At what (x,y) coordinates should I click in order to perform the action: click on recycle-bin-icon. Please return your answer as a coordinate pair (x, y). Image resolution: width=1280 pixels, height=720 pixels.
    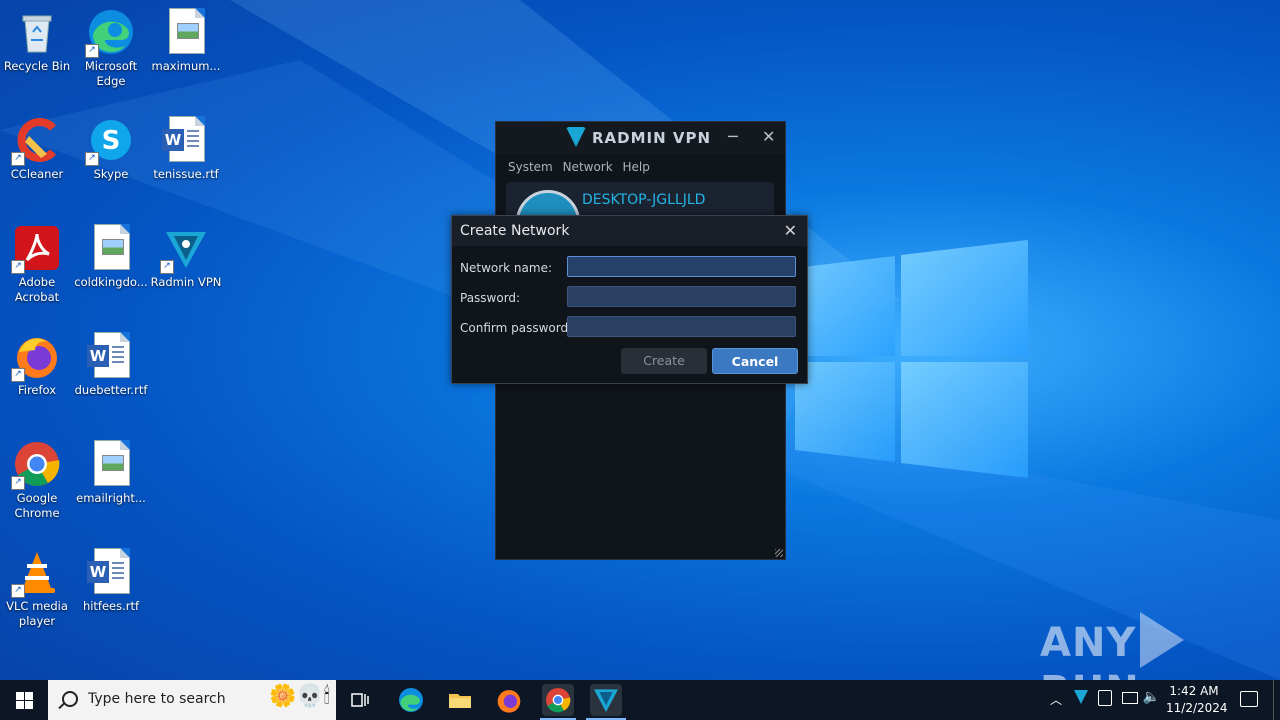
    Looking at the image, I should click on (37, 32).